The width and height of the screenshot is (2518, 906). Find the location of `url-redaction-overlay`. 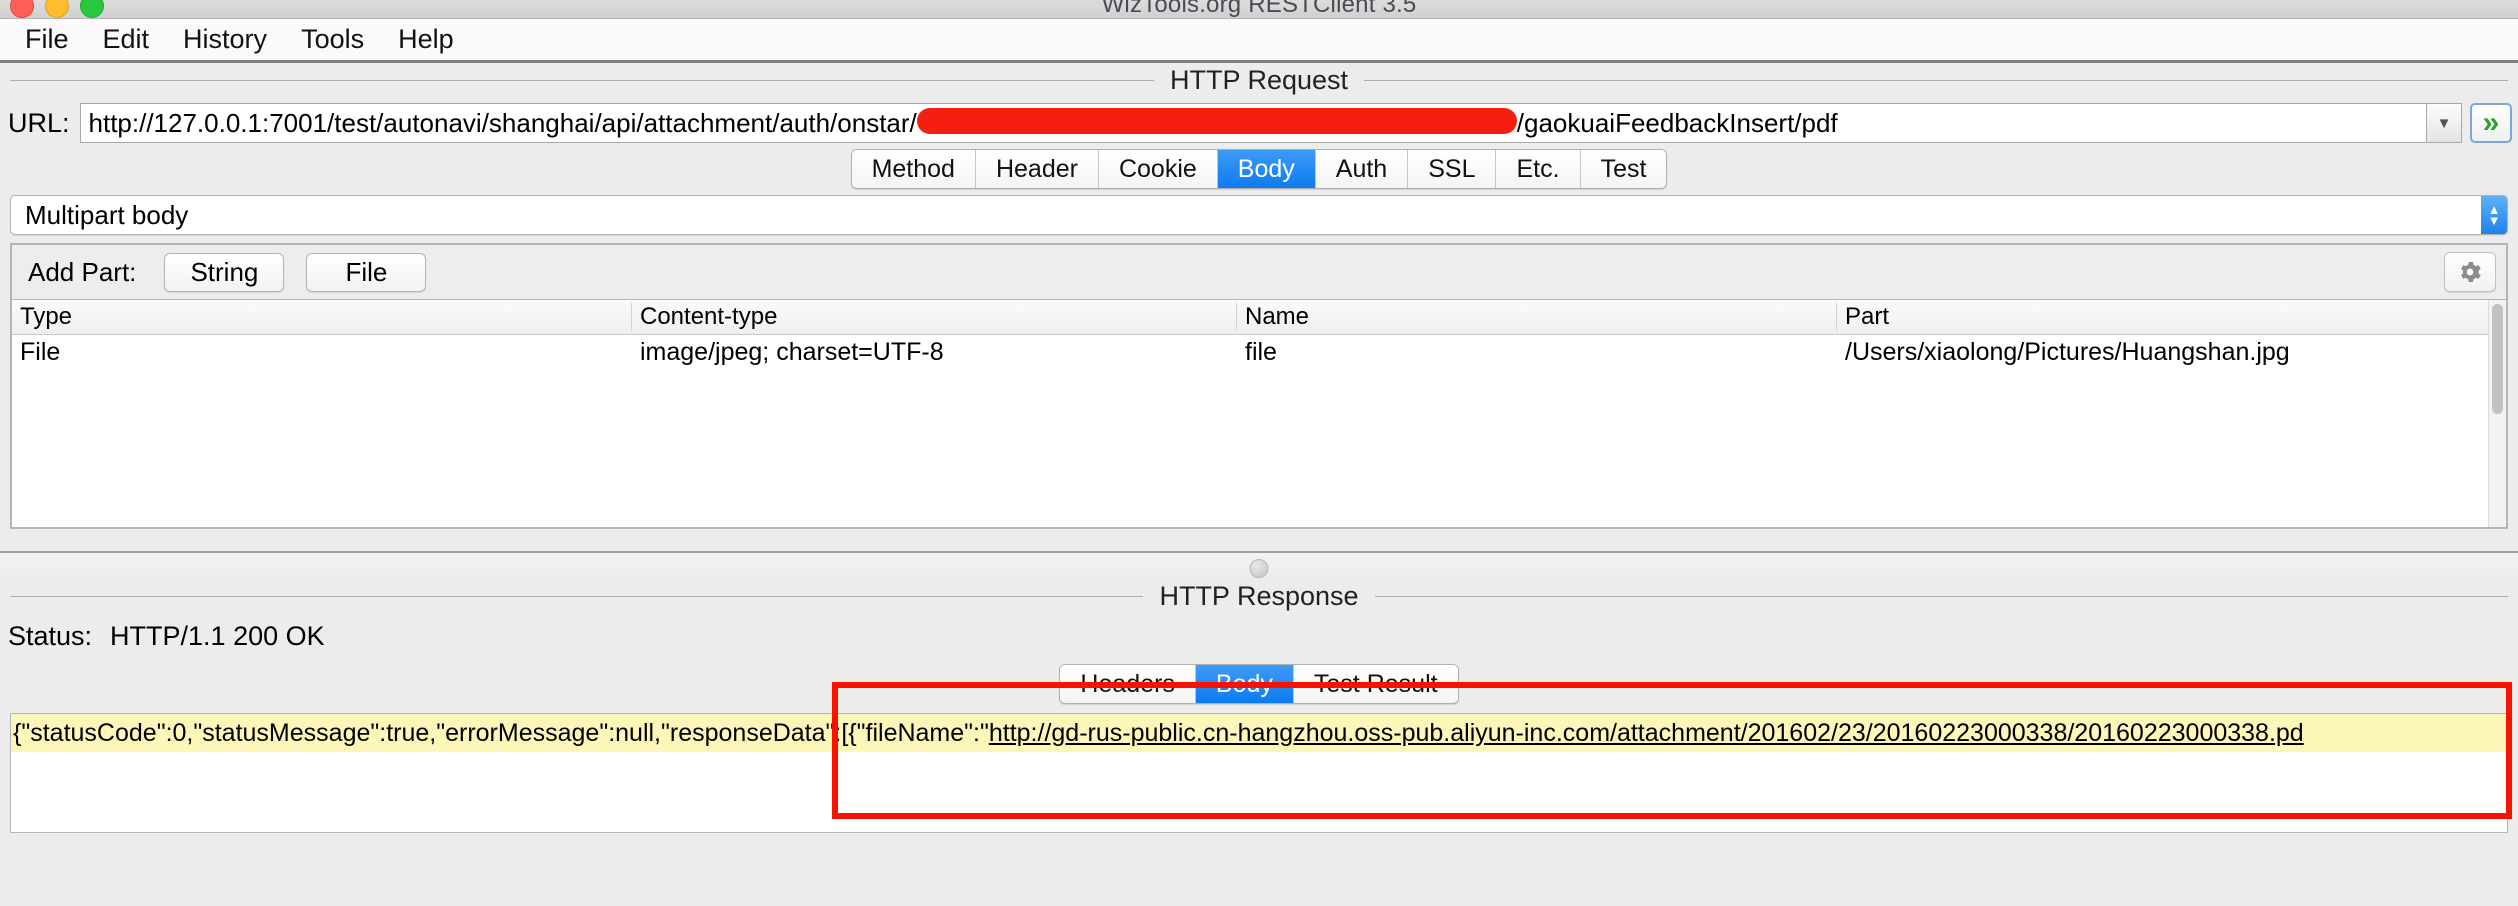

url-redaction-overlay is located at coordinates (1216, 121).